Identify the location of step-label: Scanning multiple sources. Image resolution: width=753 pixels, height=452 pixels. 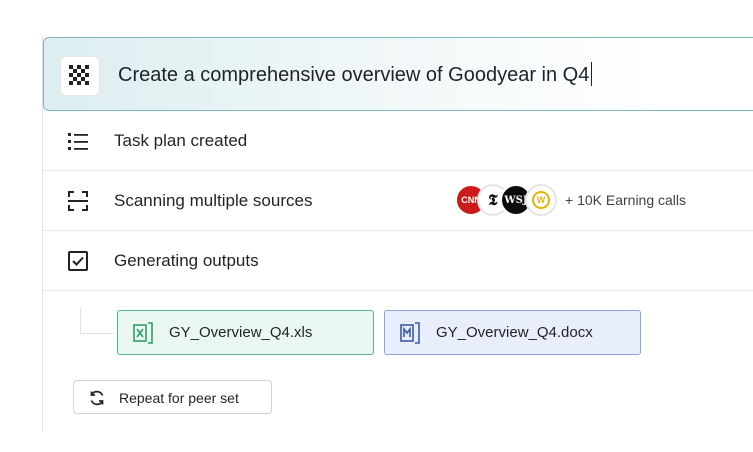
(213, 200).